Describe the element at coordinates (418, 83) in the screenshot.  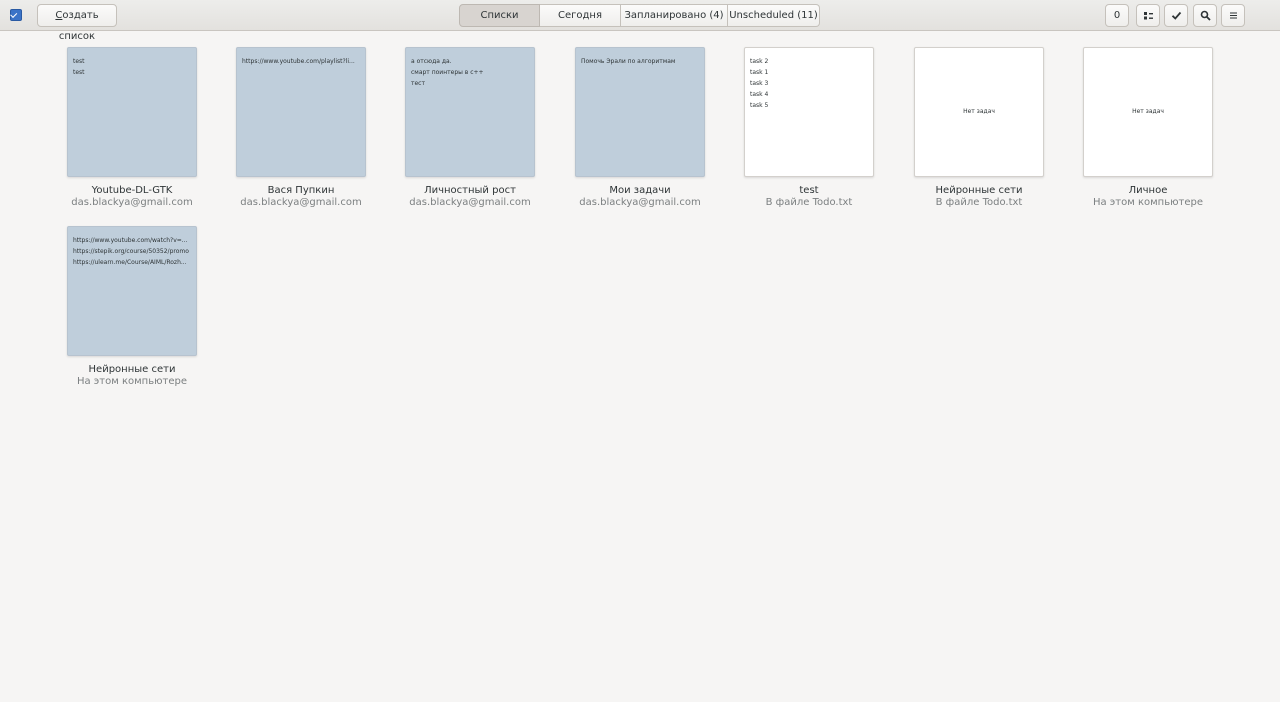
I see `task-preview-line: тест` at that location.